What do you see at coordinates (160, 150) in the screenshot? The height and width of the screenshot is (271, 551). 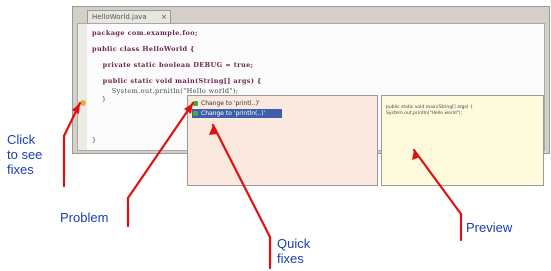 I see `arrow-problem-to-code` at bounding box center [160, 150].